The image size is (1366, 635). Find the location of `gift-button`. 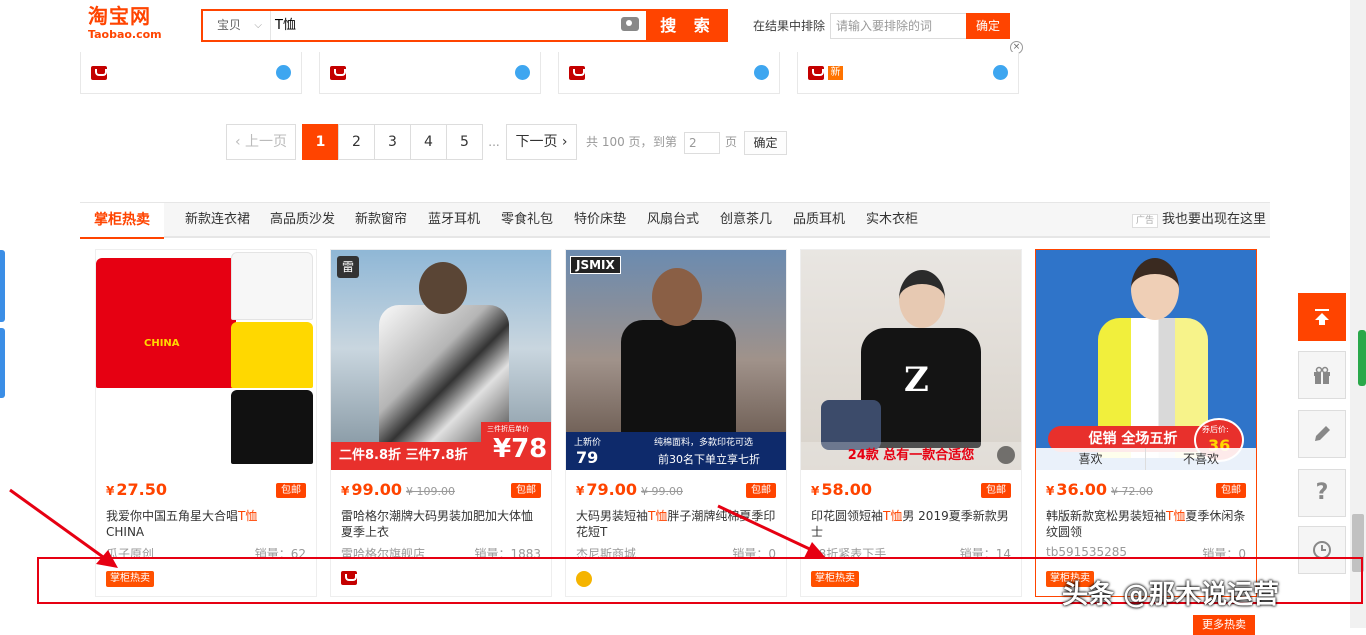

gift-button is located at coordinates (1322, 375).